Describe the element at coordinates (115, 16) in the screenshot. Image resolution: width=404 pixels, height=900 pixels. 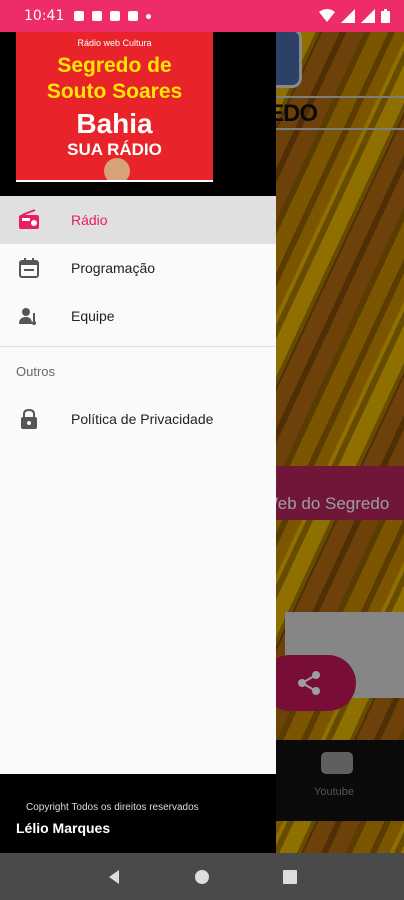
I see `settings-notification-icon` at that location.